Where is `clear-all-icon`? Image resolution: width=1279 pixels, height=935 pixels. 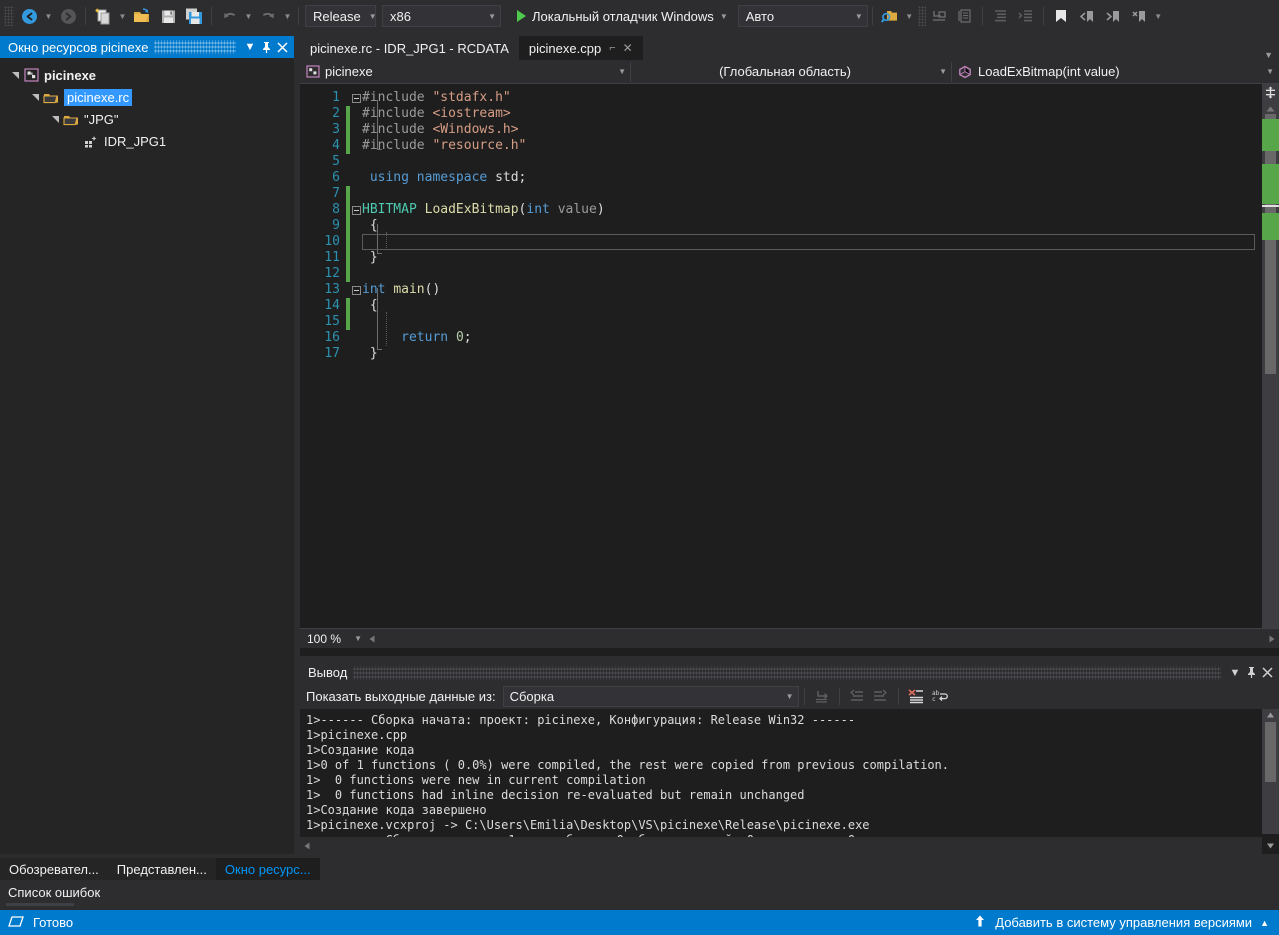 clear-all-icon is located at coordinates (916, 696).